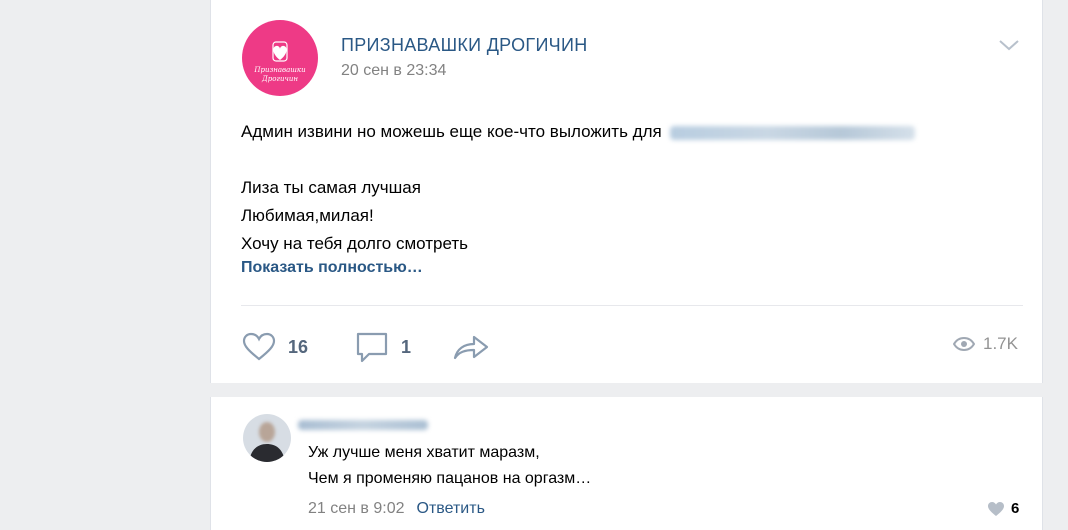  Describe the element at coordinates (964, 344) in the screenshot. I see `eye-icon` at that location.